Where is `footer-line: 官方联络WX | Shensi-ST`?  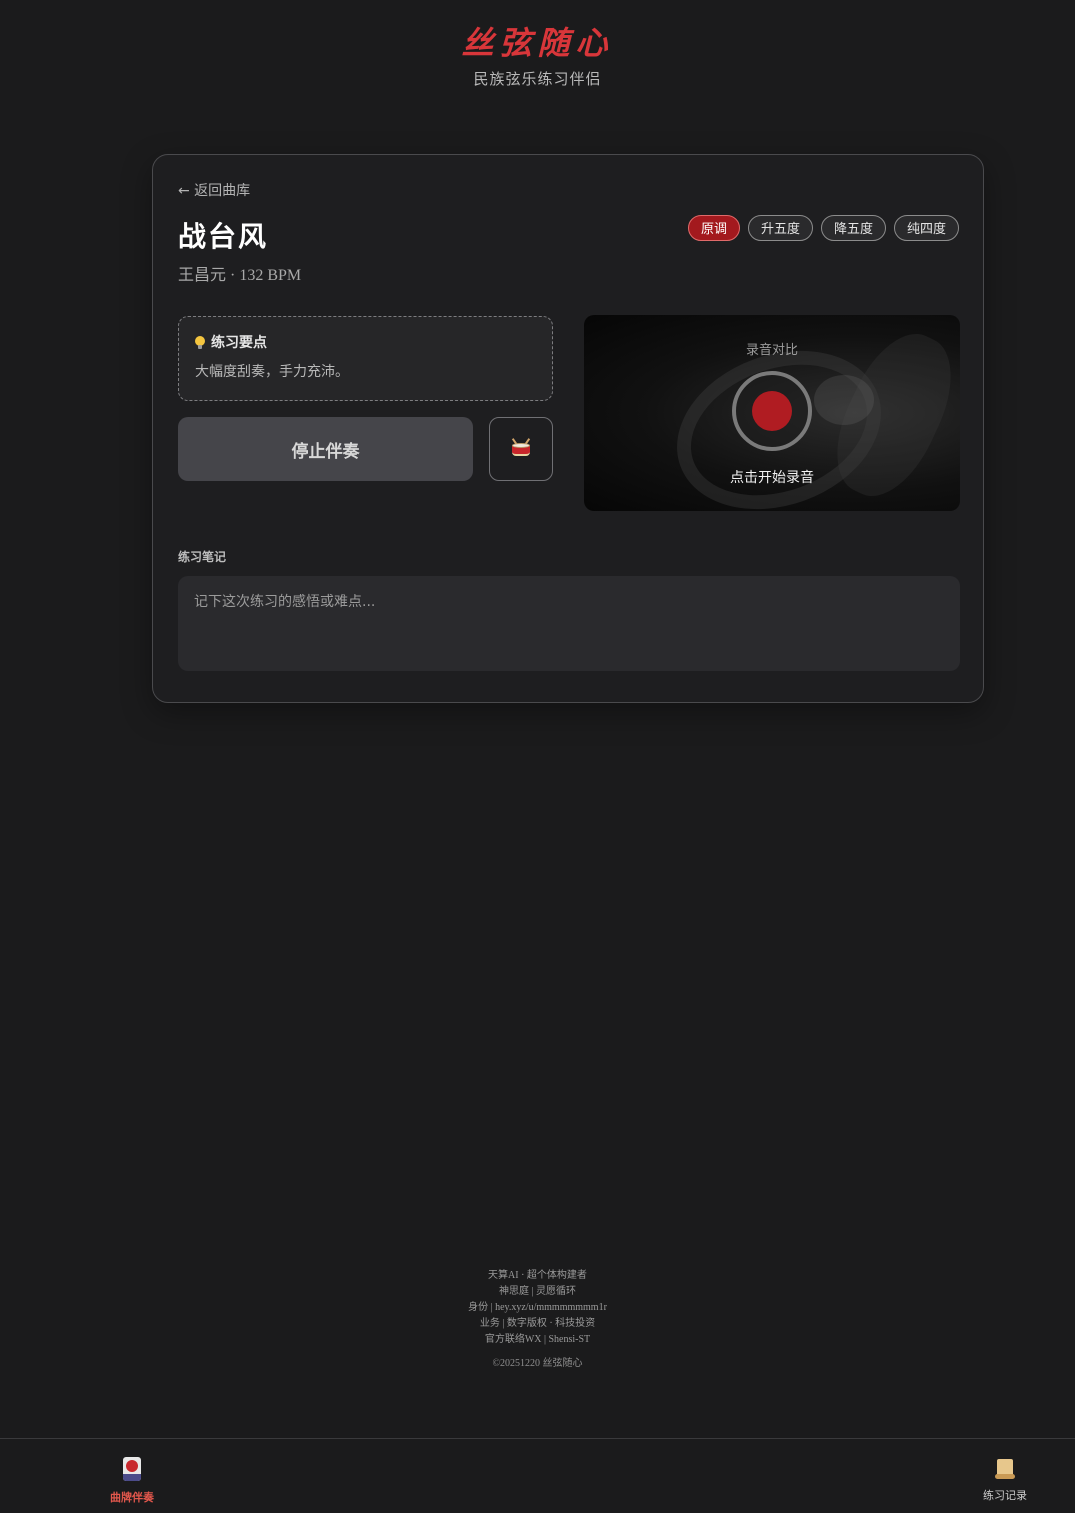
footer-line: 官方联络WX | Shensi-ST is located at coordinates (537, 1339).